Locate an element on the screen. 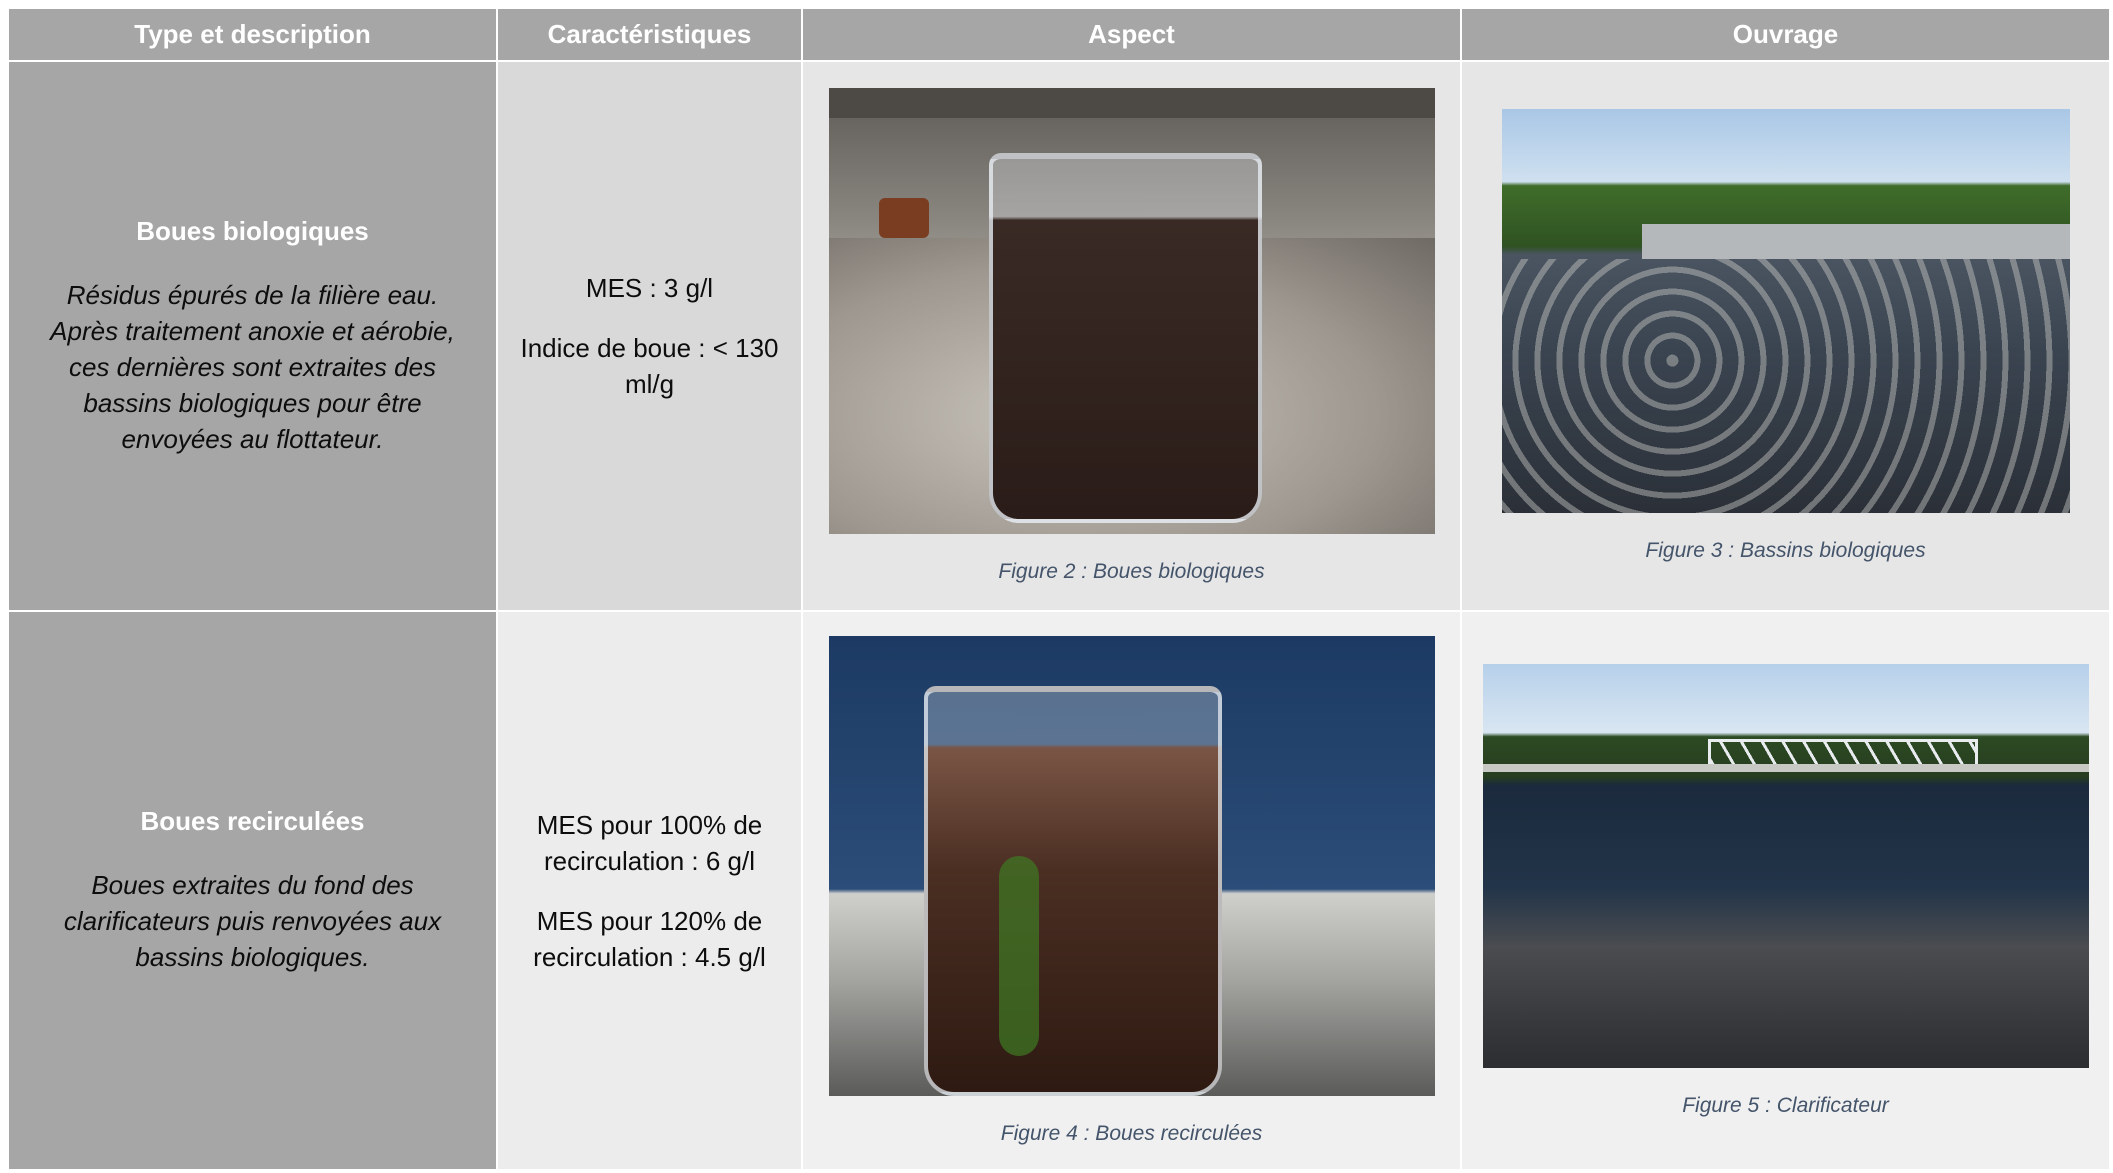  row-1-caracteristiques-cell: MES : 3 g/l Indice de boue : < 130 ml/g is located at coordinates (650, 337).